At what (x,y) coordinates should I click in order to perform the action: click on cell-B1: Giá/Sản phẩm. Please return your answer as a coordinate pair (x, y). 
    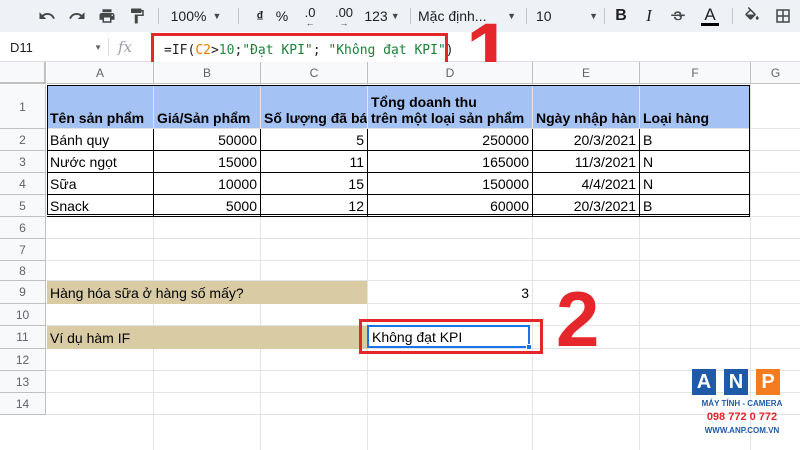
    Looking at the image, I should click on (207, 106).